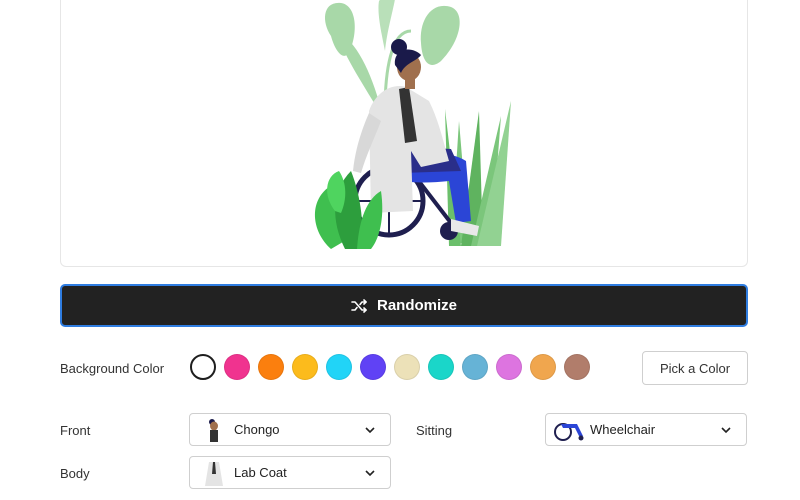 The image size is (800, 500). Describe the element at coordinates (416, 305) in the screenshot. I see `randomize-label: Randomize` at that location.